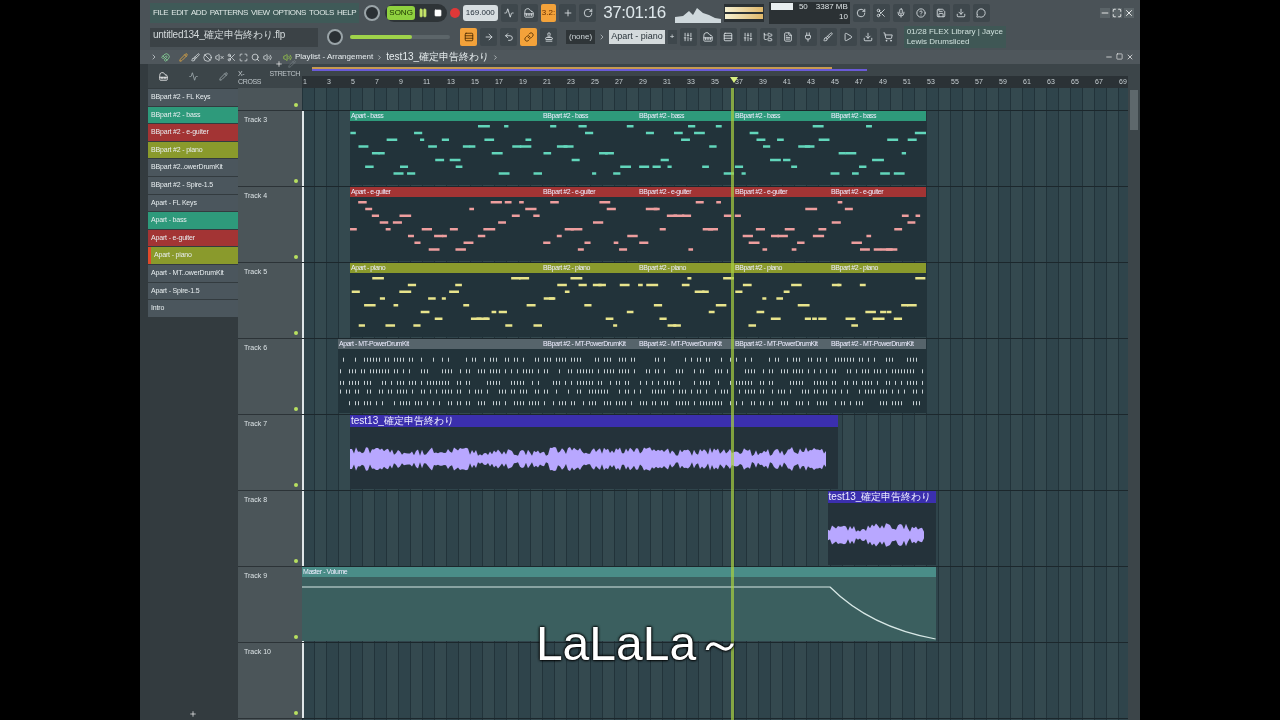 The width and height of the screenshot is (1280, 720). I want to click on browser-button, so click(768, 37).